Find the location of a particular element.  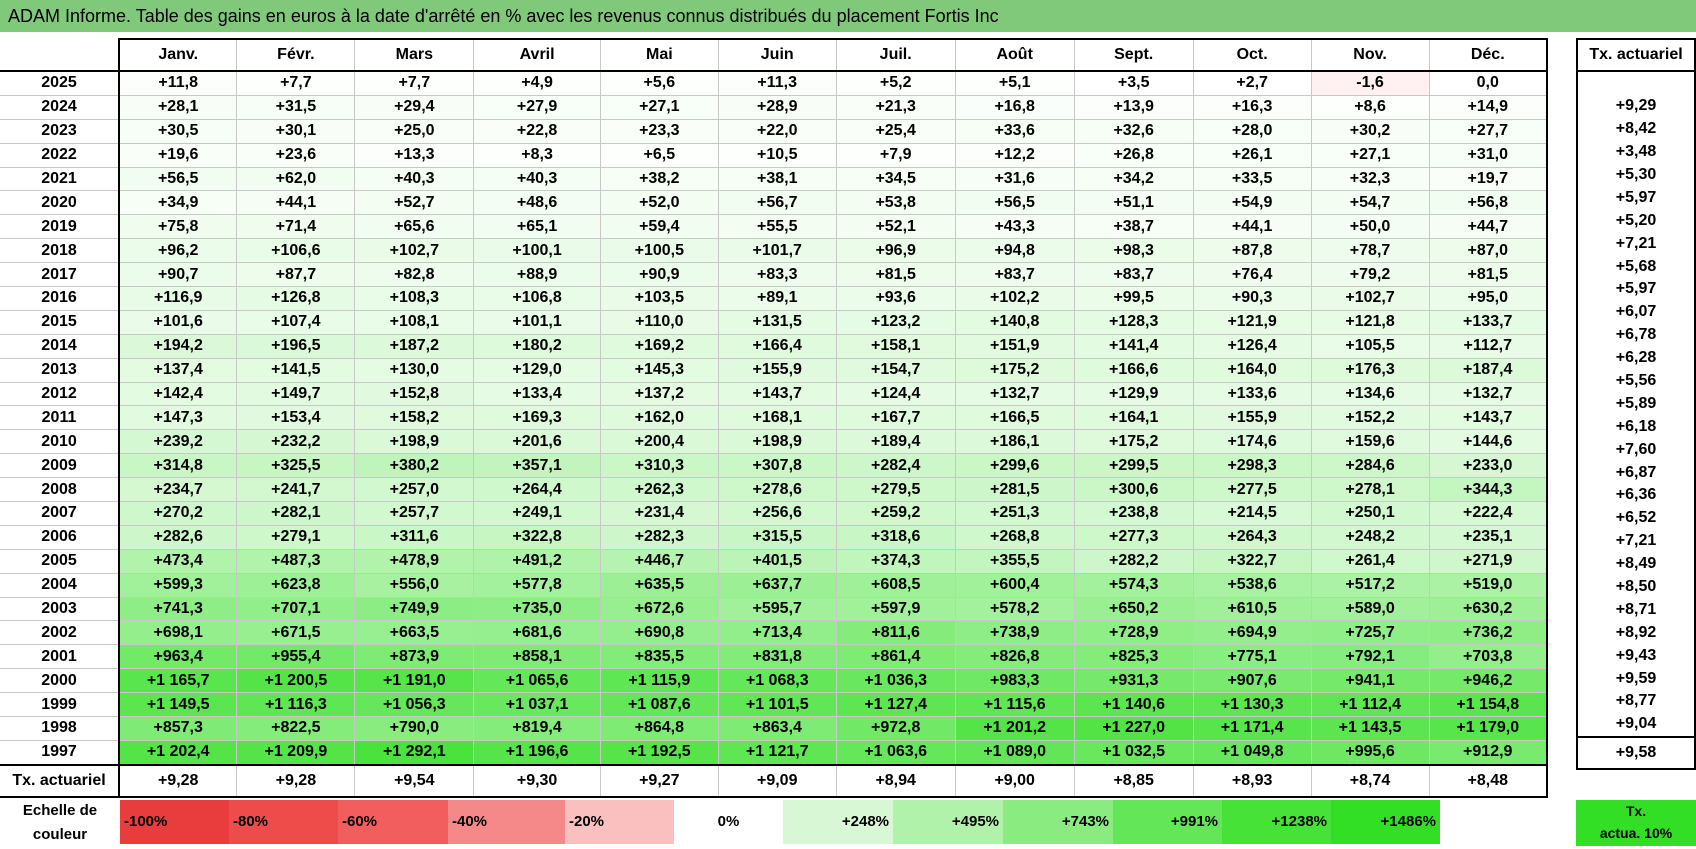

gain-cell: +574,3 is located at coordinates (1133, 585).